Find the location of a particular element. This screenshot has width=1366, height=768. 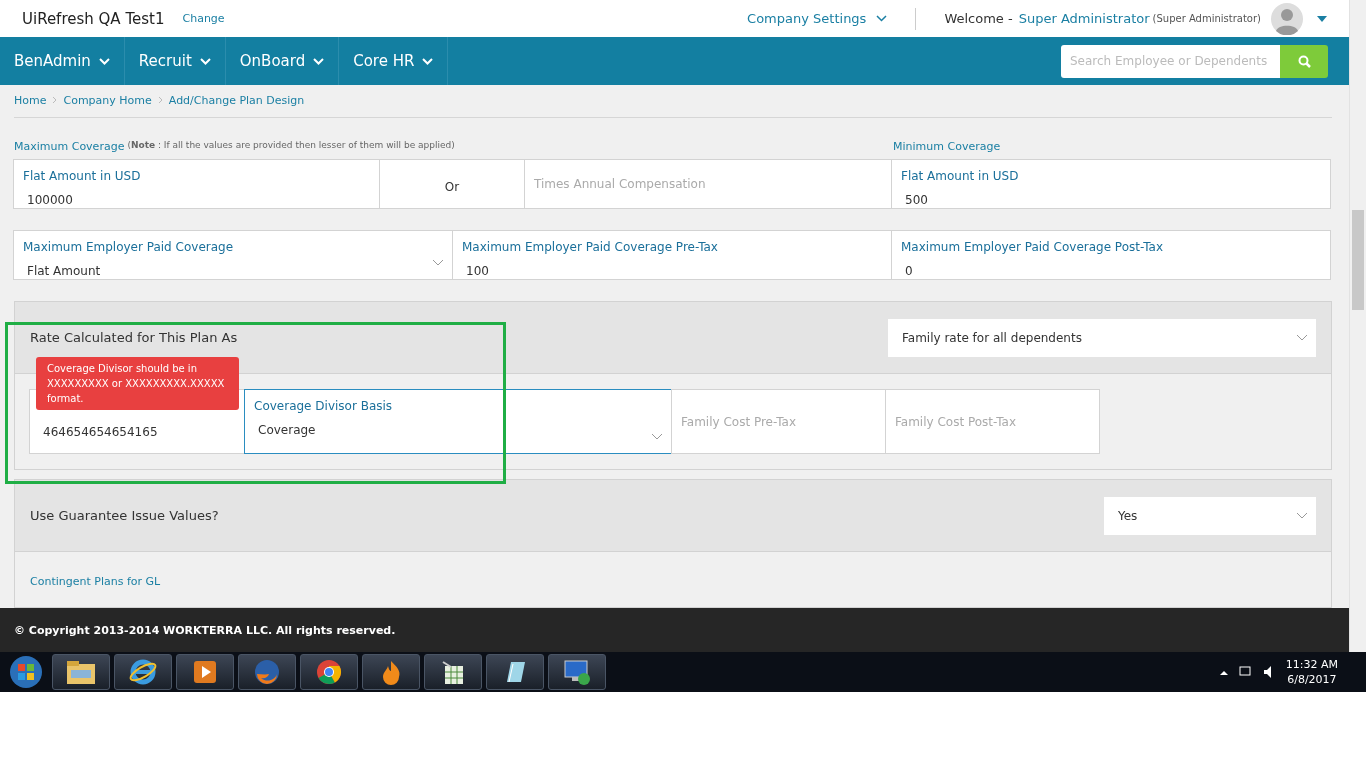

search-icon is located at coordinates (1304, 61).